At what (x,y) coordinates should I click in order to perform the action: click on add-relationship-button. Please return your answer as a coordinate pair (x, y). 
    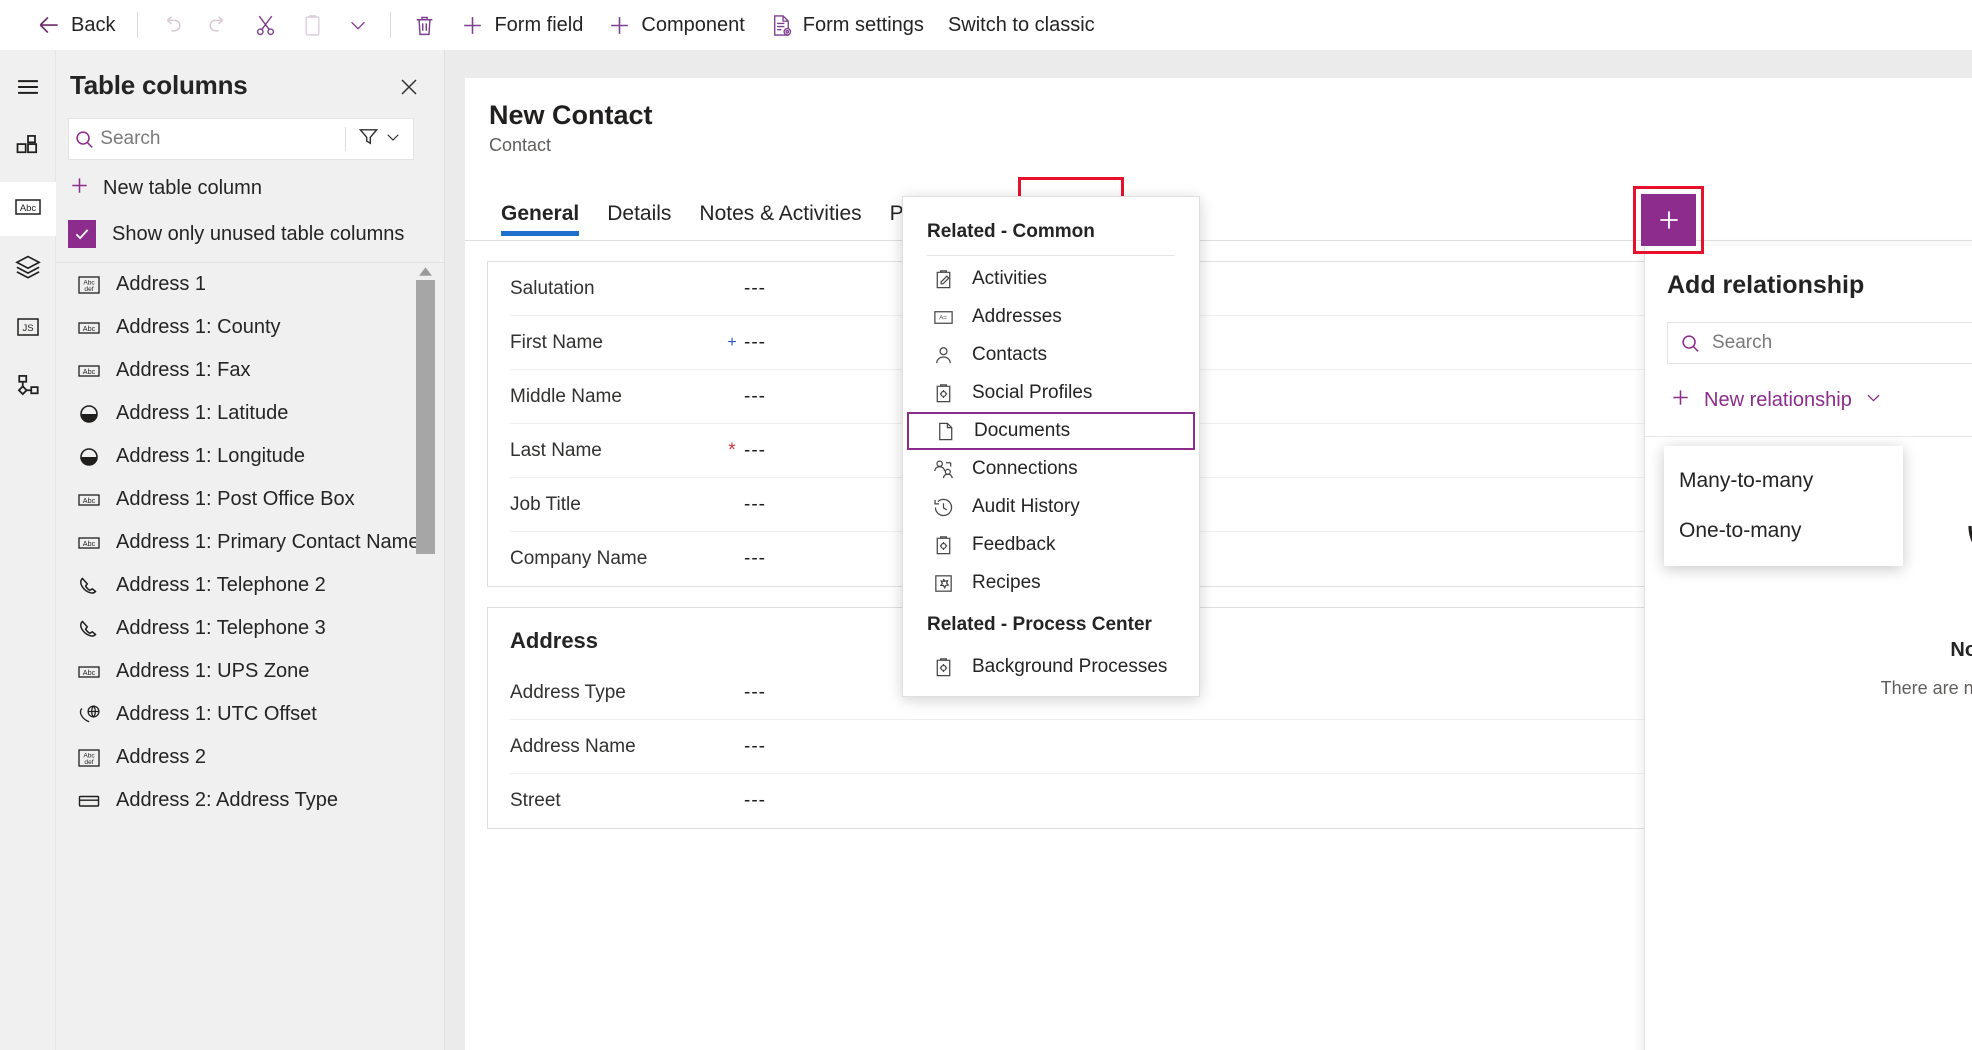
    Looking at the image, I should click on (1668, 220).